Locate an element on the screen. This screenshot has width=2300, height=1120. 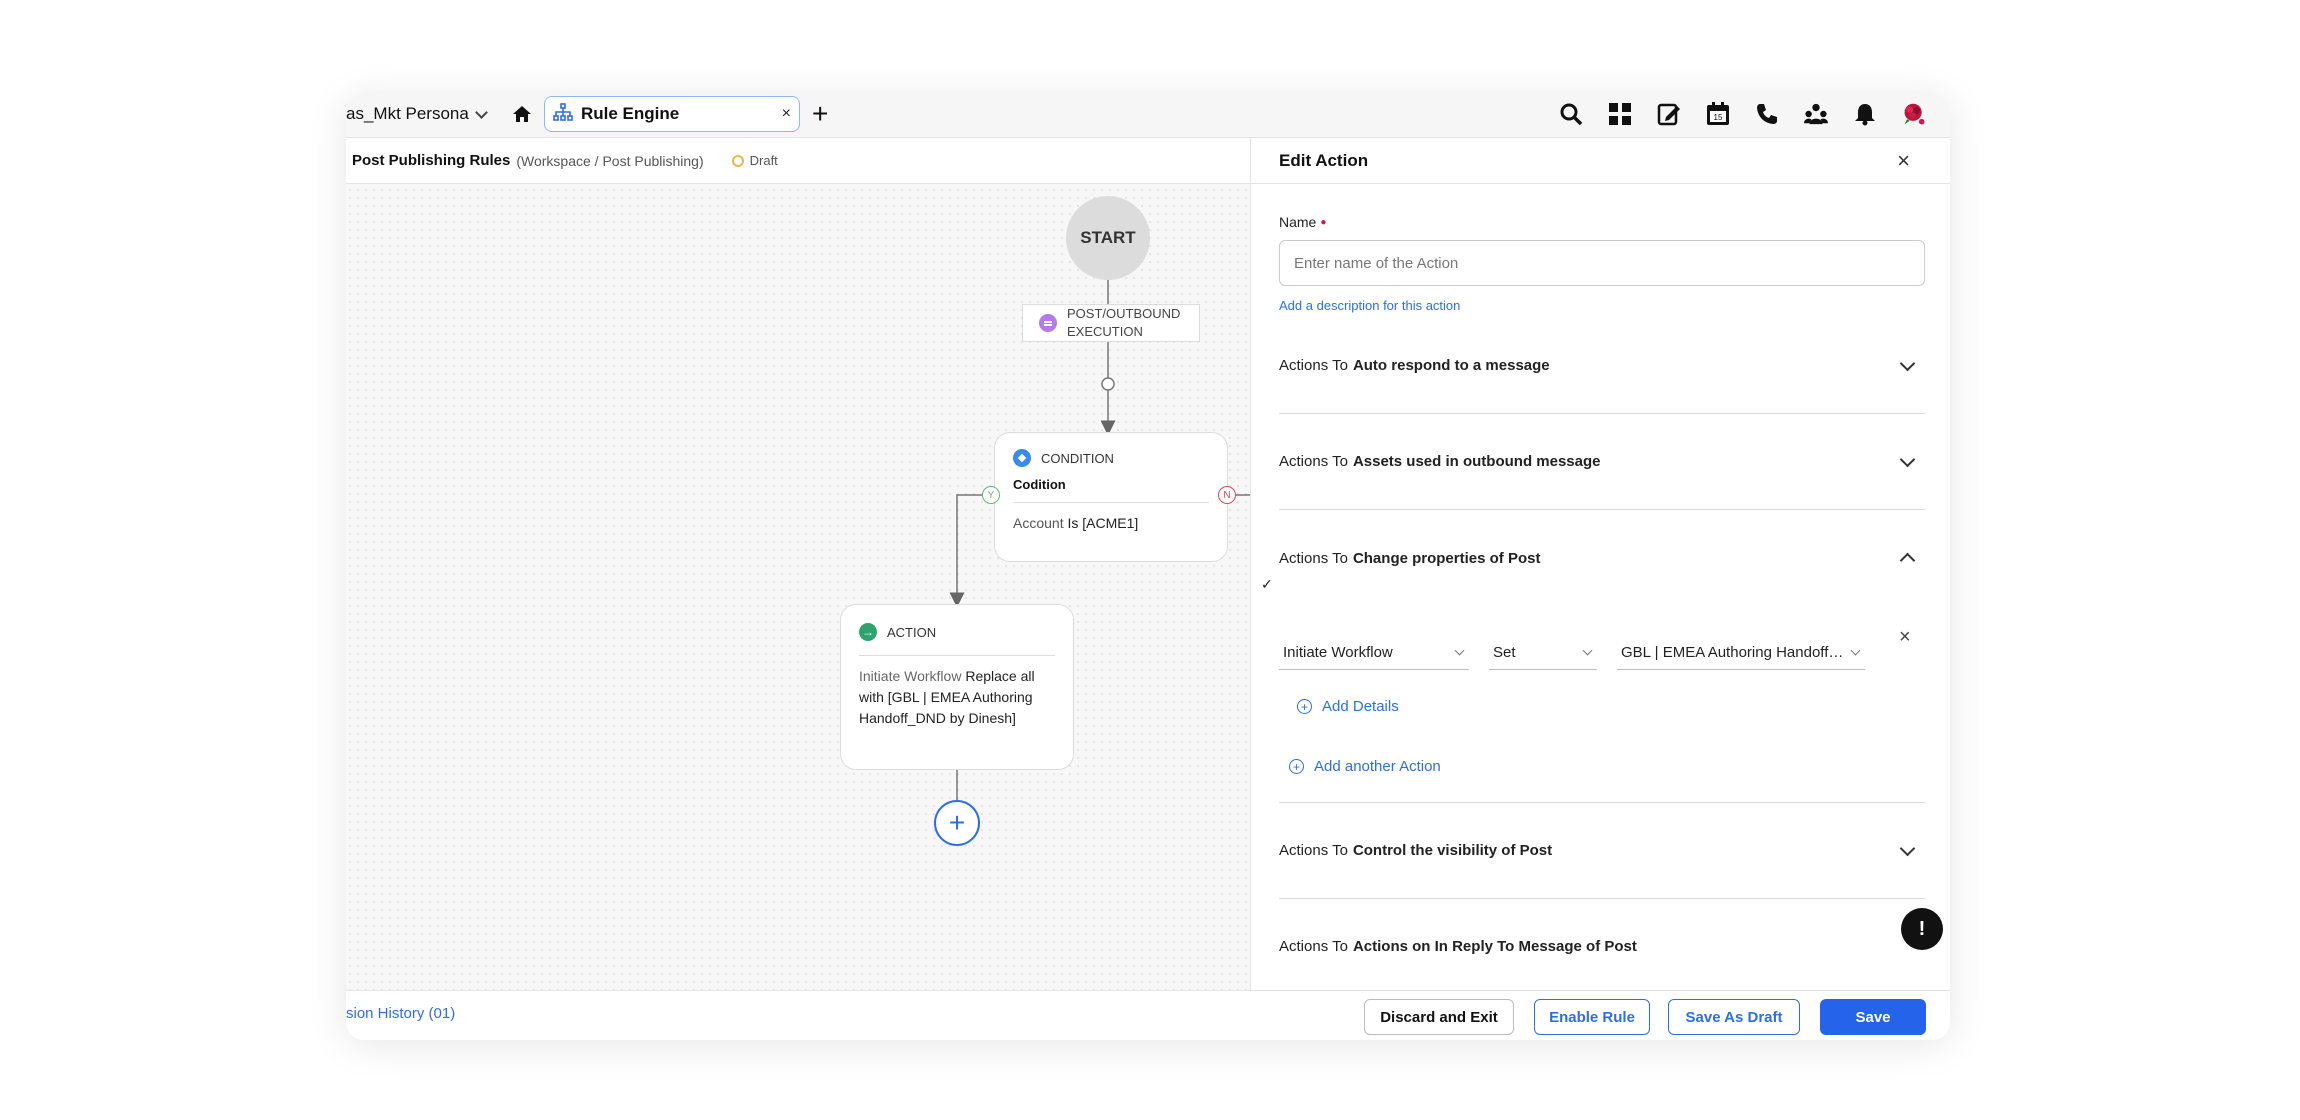
persona-selector: as_Mkt Persona is located at coordinates (417, 114).